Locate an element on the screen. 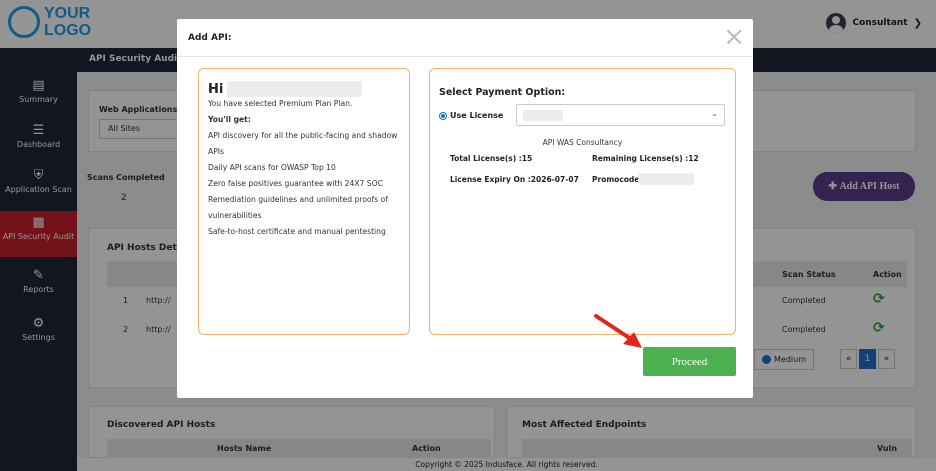 The image size is (936, 471). total-licenses: Total License(s) :15 is located at coordinates (491, 158).